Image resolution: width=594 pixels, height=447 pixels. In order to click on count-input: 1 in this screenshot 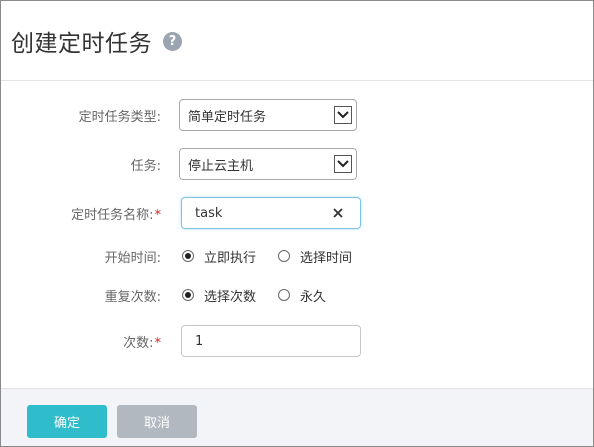, I will do `click(271, 341)`.